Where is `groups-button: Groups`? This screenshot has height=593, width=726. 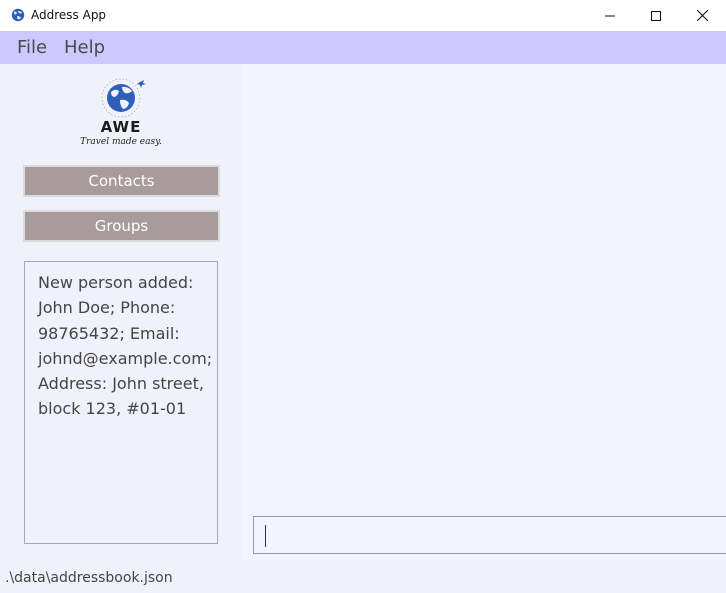
groups-button: Groups is located at coordinates (121, 226).